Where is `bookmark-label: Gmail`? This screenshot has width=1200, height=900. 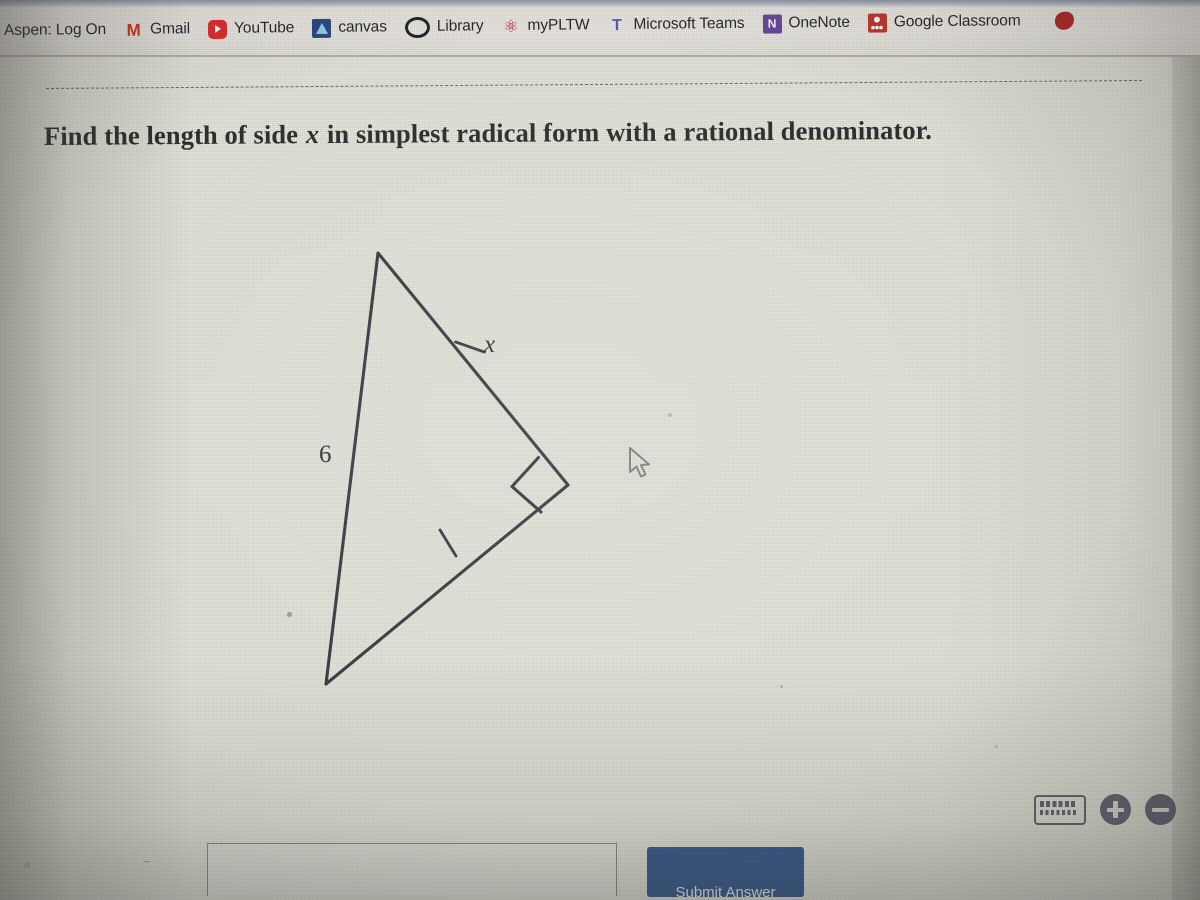 bookmark-label: Gmail is located at coordinates (170, 29).